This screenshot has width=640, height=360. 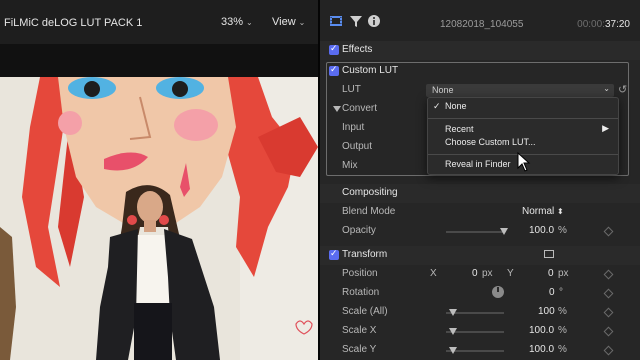 I want to click on timecode-bright: 37:20, so click(x=617, y=24).